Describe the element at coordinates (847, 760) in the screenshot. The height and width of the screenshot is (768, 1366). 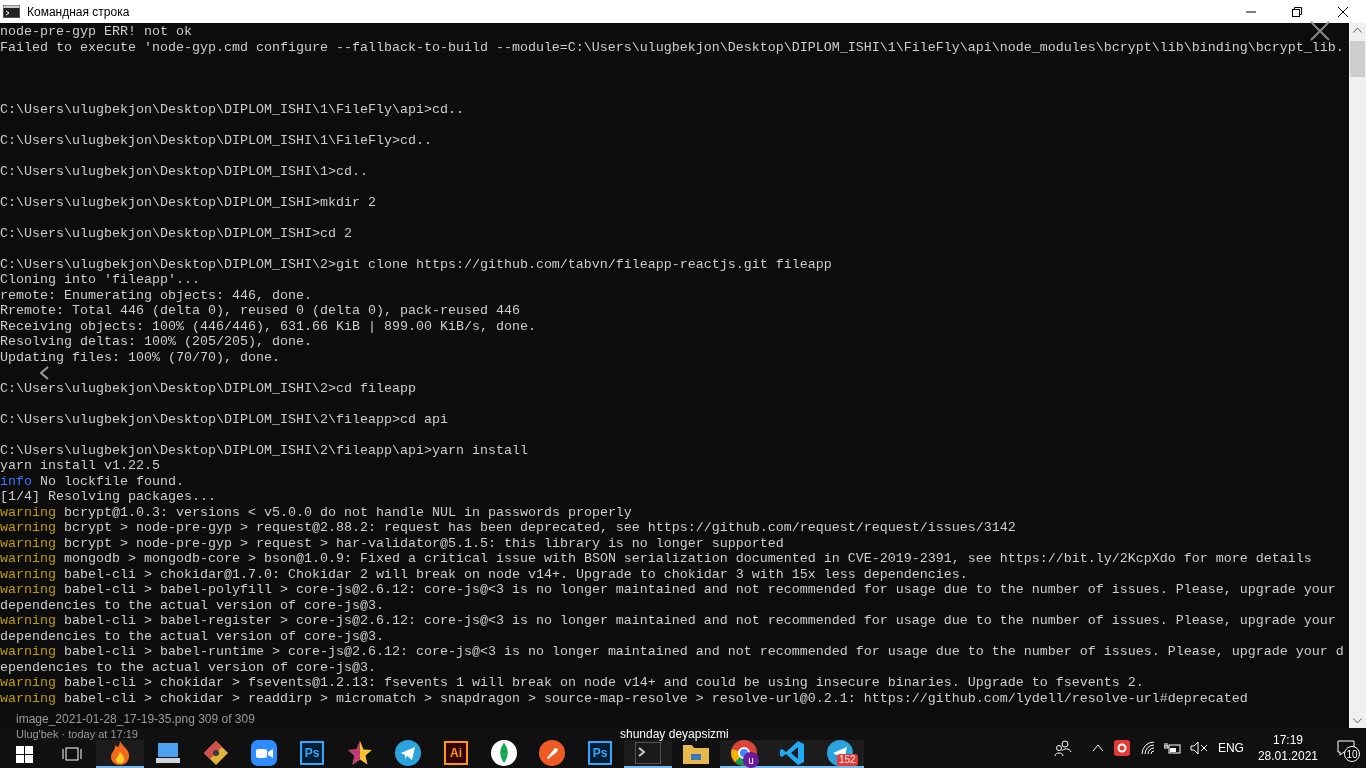
I see `unread-count-badge: 152` at that location.